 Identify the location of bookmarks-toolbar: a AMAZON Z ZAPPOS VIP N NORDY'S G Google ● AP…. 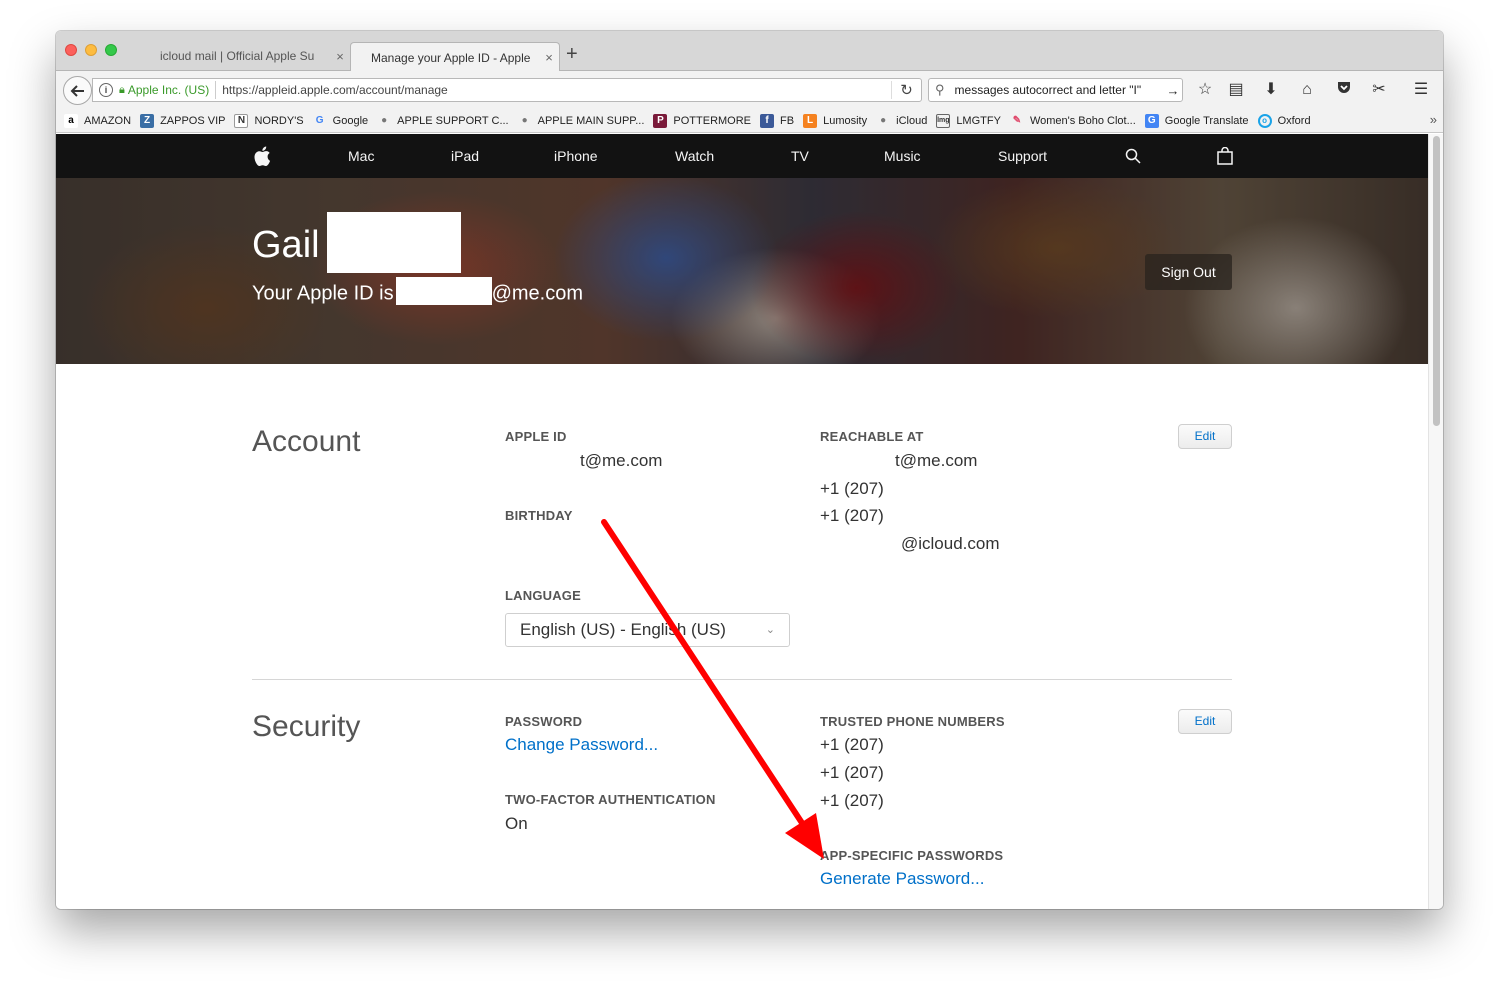
(749, 121).